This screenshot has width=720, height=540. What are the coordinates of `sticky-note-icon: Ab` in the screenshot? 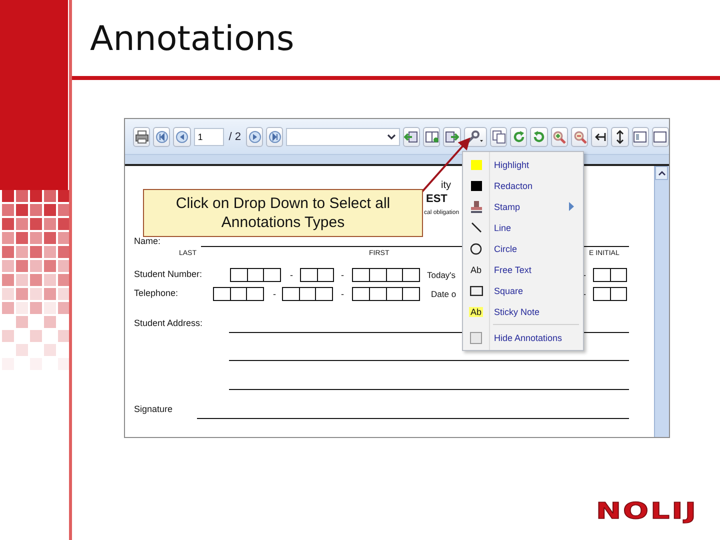 It's located at (475, 311).